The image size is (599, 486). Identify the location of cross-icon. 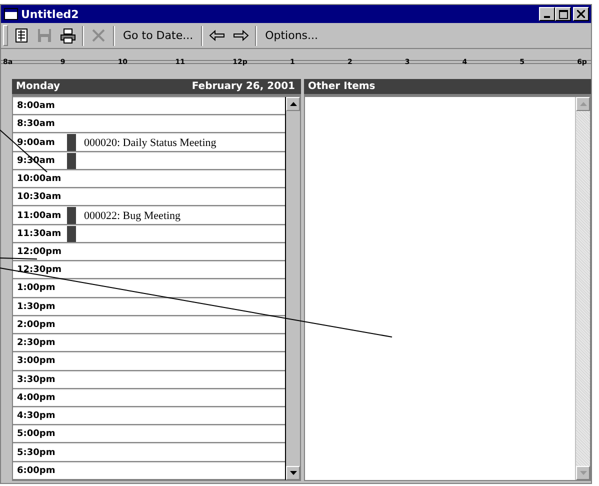
(98, 35).